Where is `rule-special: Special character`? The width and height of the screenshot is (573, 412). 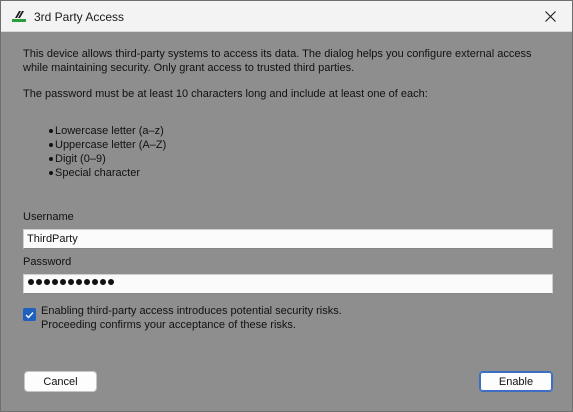 rule-special: Special character is located at coordinates (107, 173).